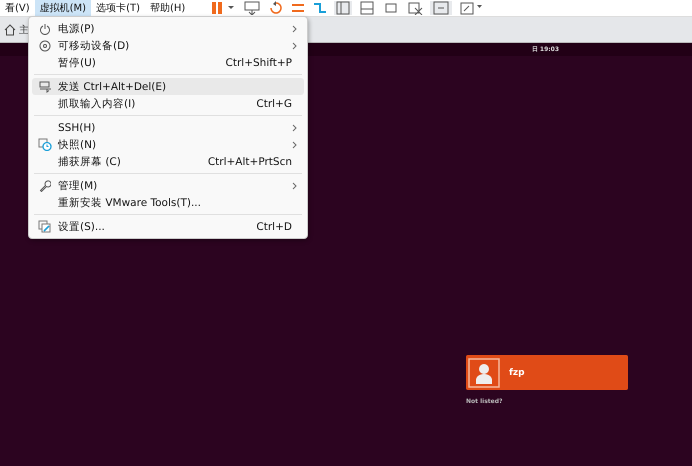 The image size is (692, 466). What do you see at coordinates (45, 86) in the screenshot?
I see `keyboard-icon` at bounding box center [45, 86].